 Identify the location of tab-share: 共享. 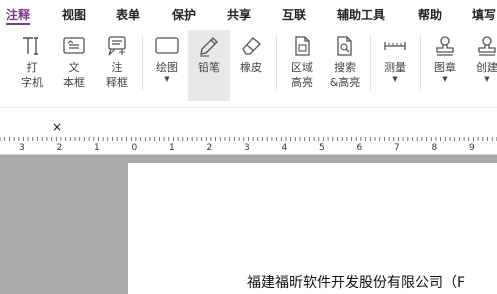
(239, 14).